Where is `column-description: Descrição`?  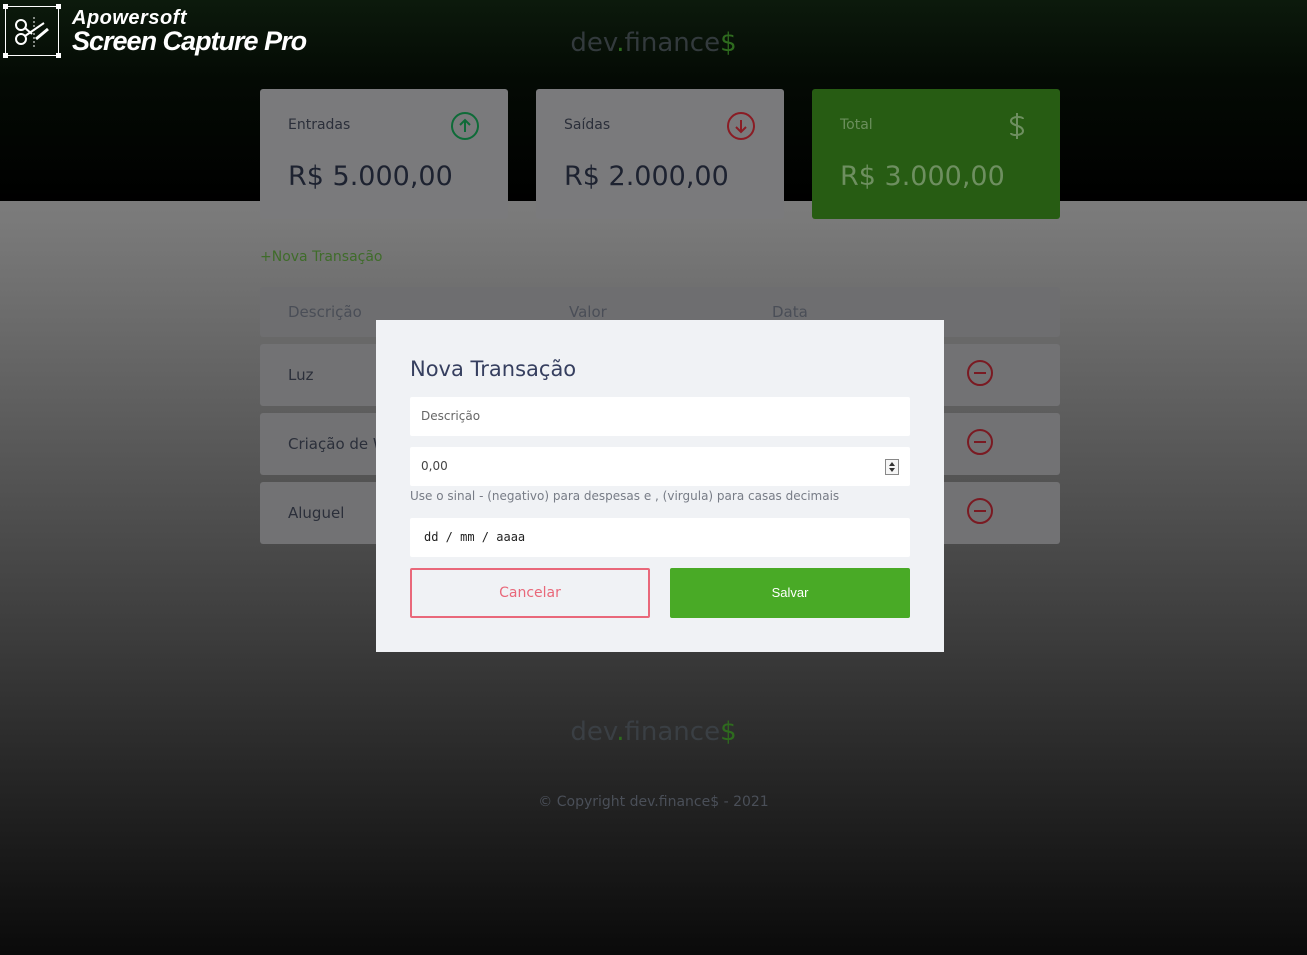 column-description: Descrição is located at coordinates (325, 312).